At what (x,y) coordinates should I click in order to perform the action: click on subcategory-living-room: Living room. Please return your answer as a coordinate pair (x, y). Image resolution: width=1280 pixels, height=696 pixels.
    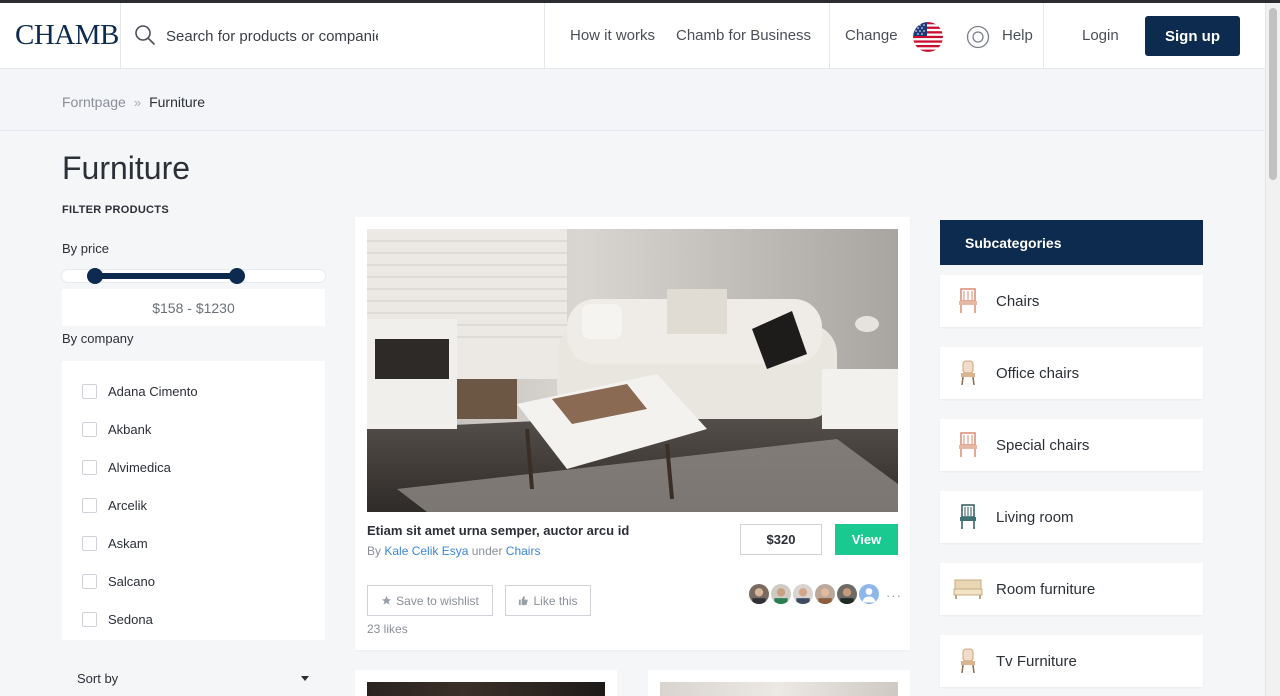
    Looking at the image, I should click on (1071, 517).